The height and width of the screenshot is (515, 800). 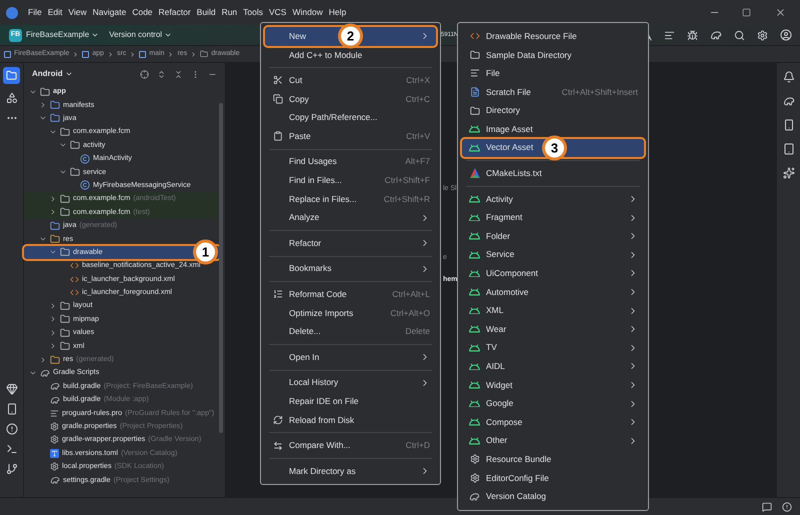 What do you see at coordinates (7, 54) in the screenshot?
I see `module-icon` at bounding box center [7, 54].